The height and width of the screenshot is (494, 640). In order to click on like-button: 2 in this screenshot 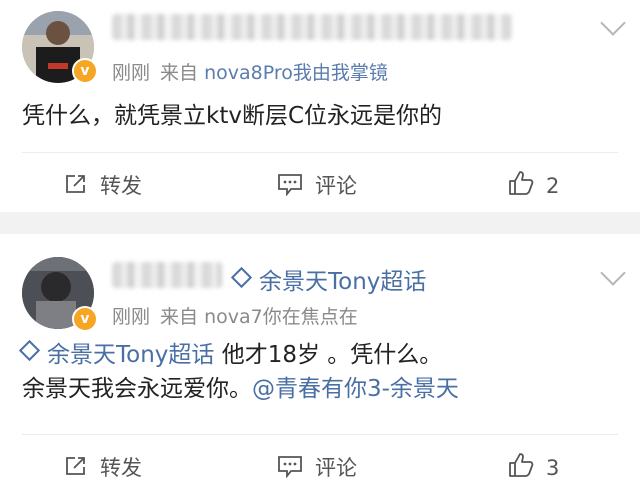, I will do `click(533, 185)`.